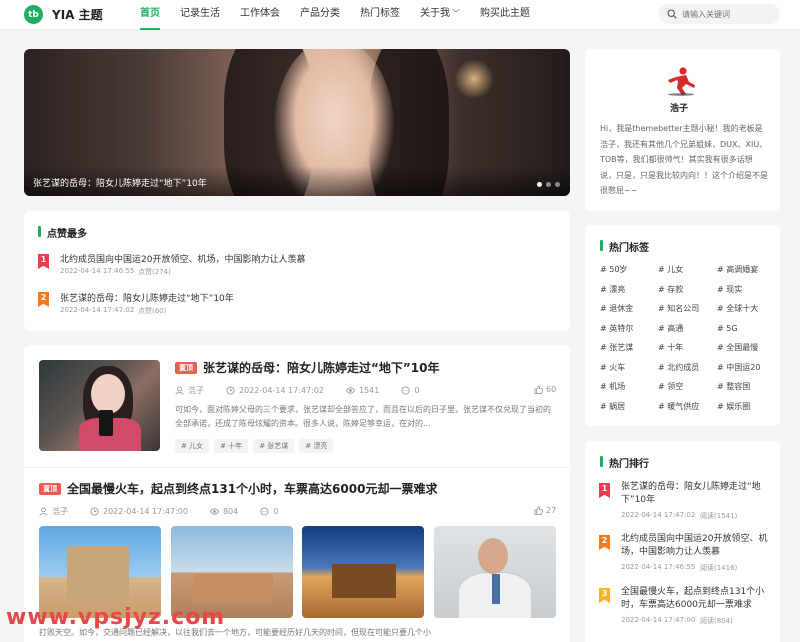  What do you see at coordinates (687, 274) in the screenshot?
I see `tag-link: # 儿女` at bounding box center [687, 274].